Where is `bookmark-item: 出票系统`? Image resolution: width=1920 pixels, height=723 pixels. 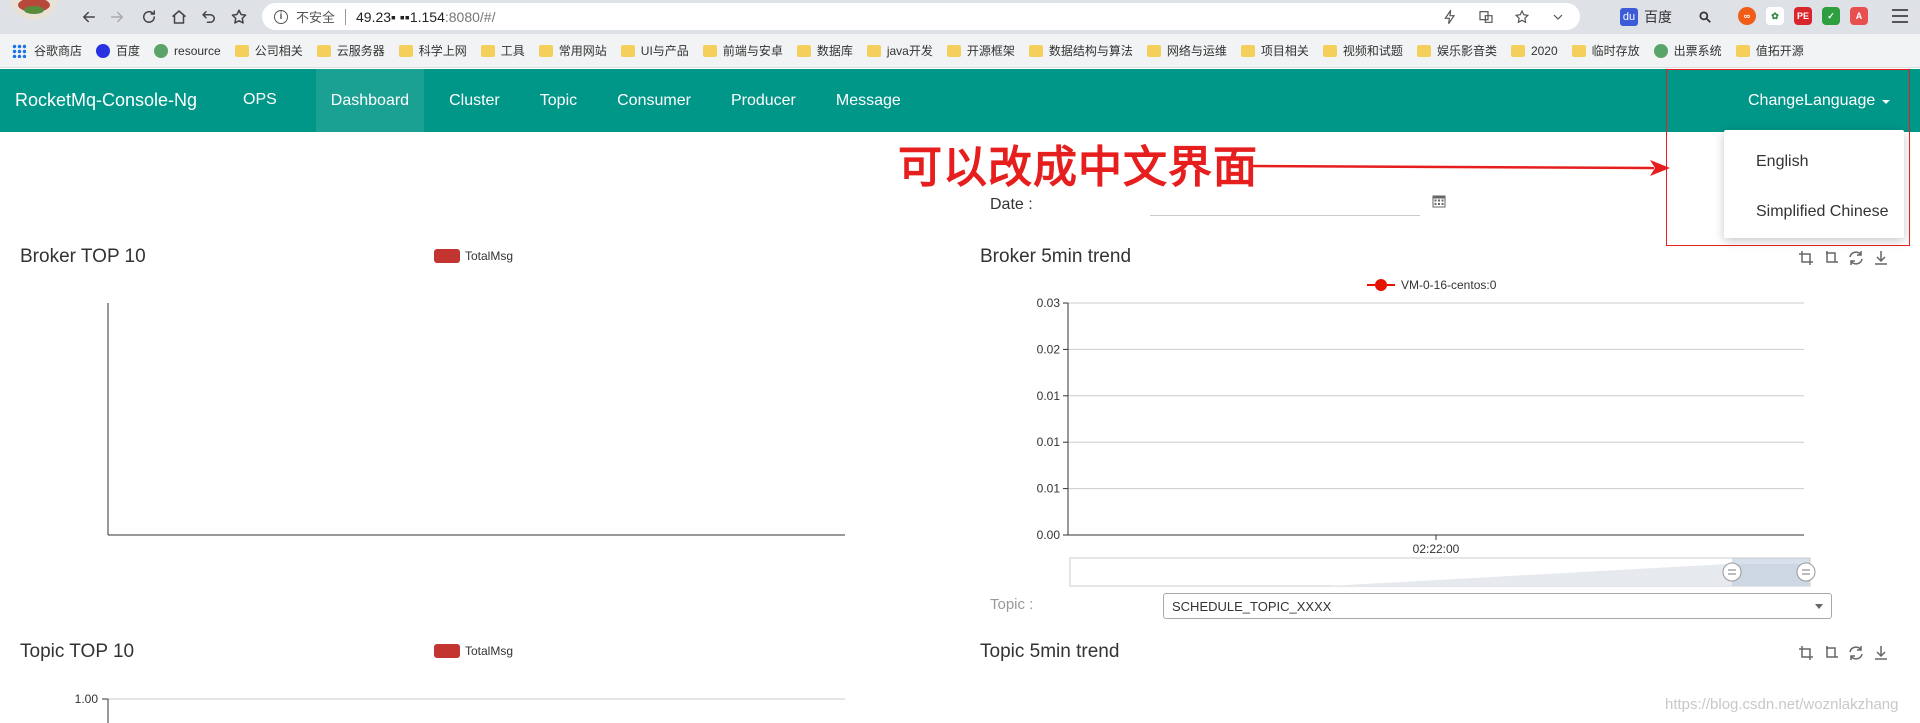 bookmark-item: 出票系统 is located at coordinates (1687, 50).